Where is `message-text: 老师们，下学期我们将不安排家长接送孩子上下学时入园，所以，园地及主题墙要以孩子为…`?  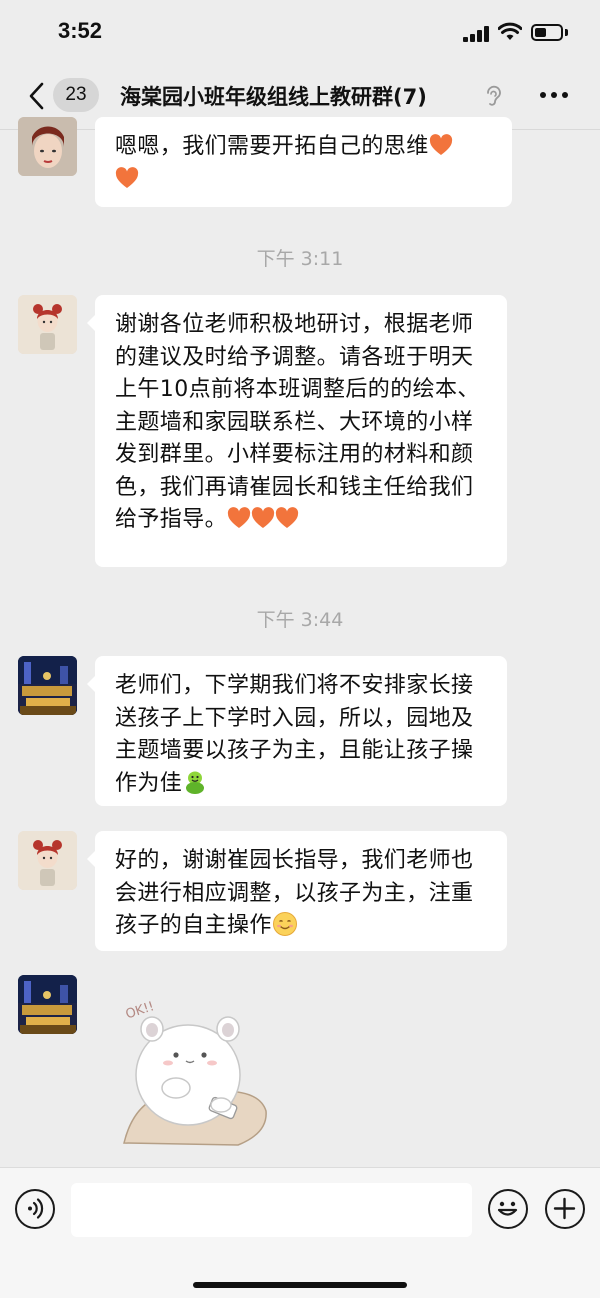 message-text: 老师们，下学期我们将不安排家长接送孩子上下学时入园，所以，园地及主题墙要以孩子为… is located at coordinates (294, 734).